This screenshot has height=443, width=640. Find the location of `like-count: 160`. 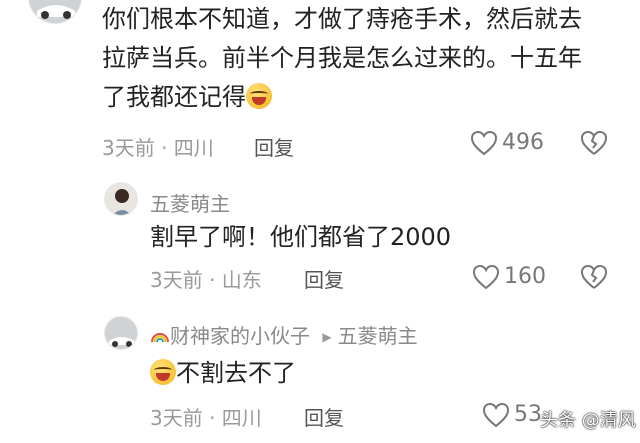

like-count: 160 is located at coordinates (525, 276).